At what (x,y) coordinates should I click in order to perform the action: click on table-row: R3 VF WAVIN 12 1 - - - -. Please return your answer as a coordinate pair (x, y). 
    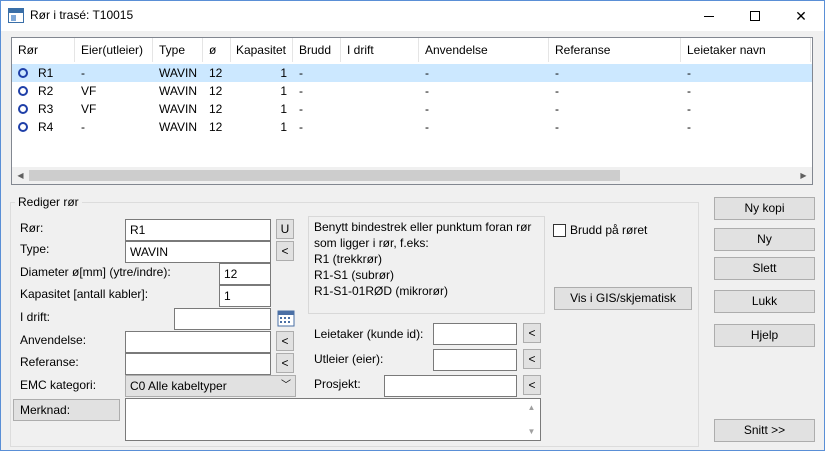
    Looking at the image, I should click on (412, 109).